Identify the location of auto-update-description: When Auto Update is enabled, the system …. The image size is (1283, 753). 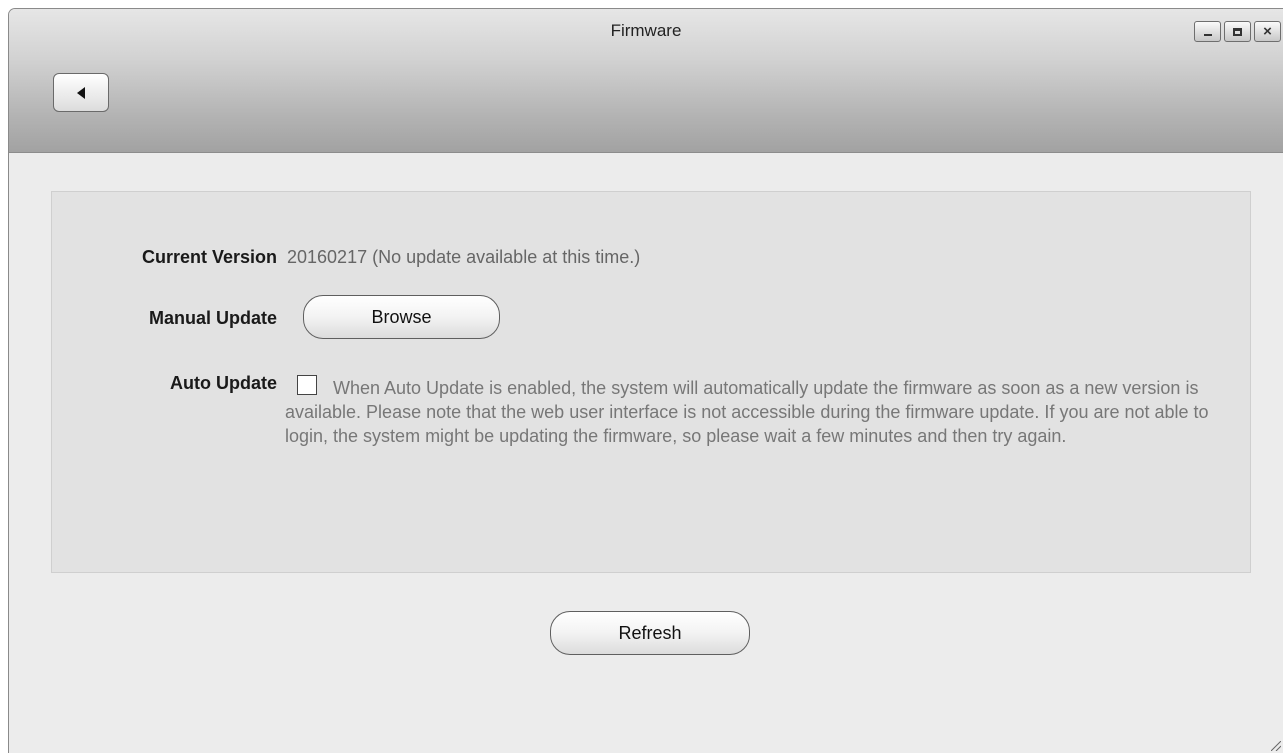
(747, 412).